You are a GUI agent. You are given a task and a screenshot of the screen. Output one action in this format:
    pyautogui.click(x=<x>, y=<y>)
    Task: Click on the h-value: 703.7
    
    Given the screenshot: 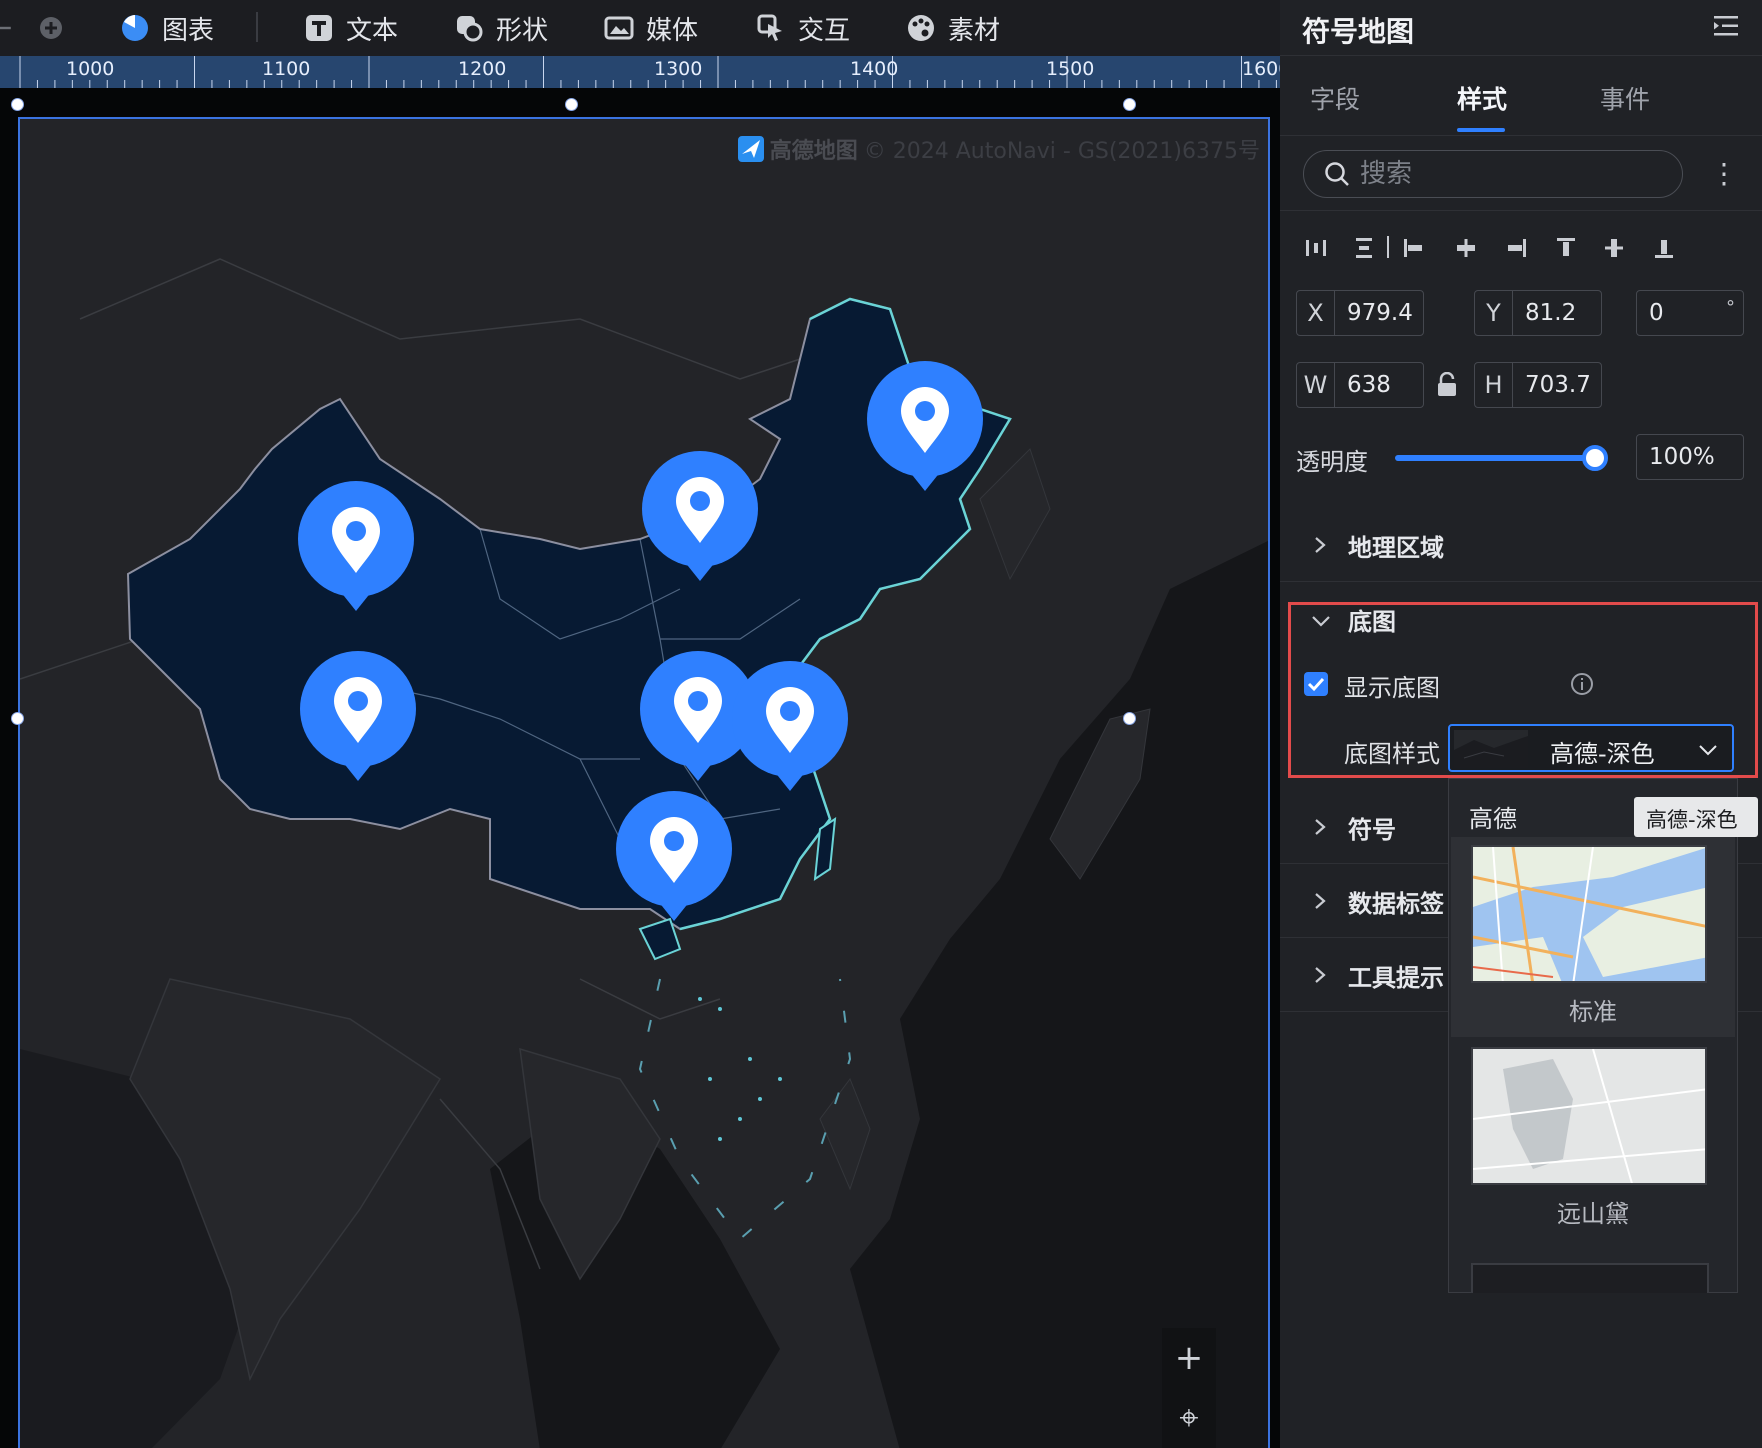 What is the action you would take?
    pyautogui.click(x=1552, y=385)
    